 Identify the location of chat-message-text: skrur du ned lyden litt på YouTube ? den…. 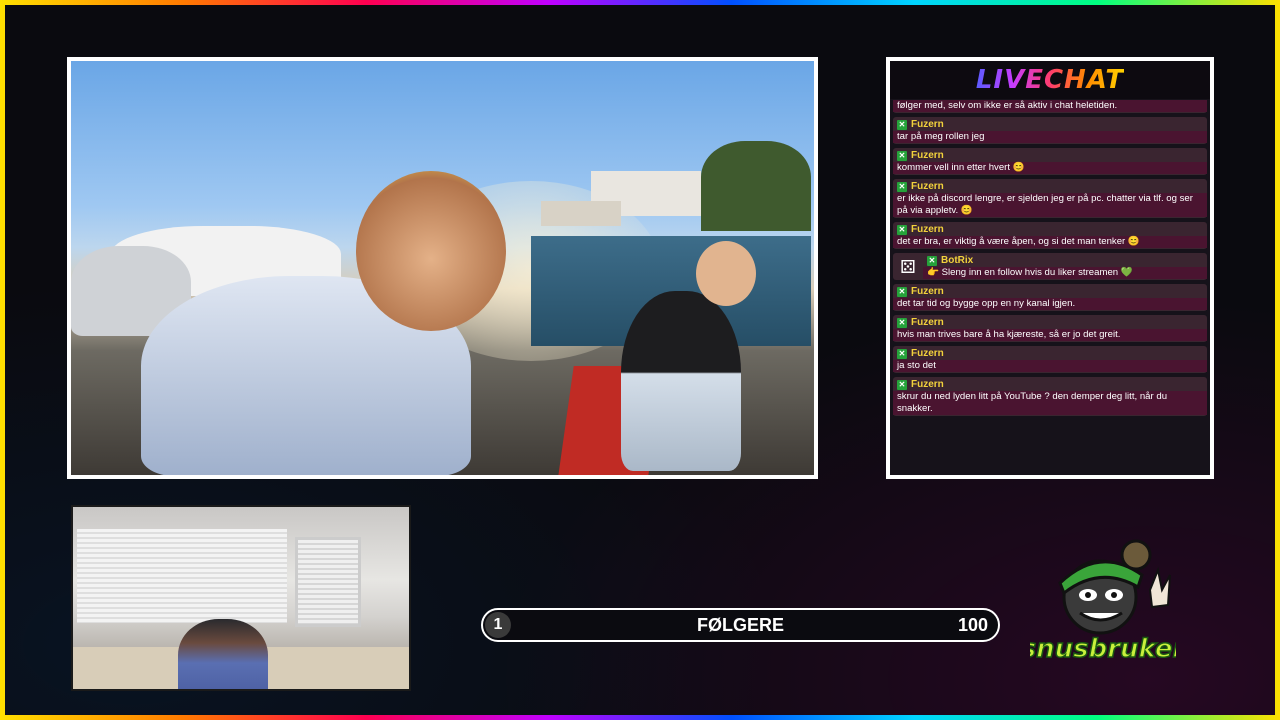
(1050, 403).